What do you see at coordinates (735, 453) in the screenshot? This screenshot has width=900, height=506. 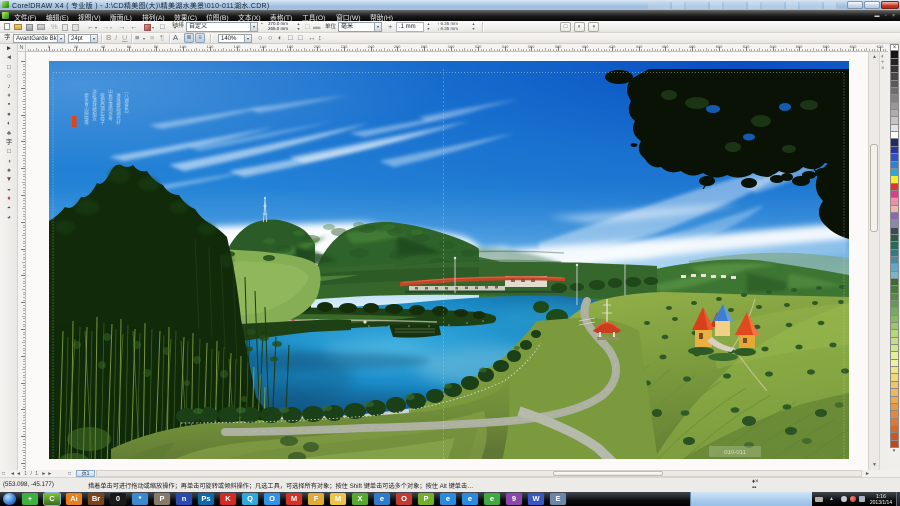 I see `svg-text: 010-011` at bounding box center [735, 453].